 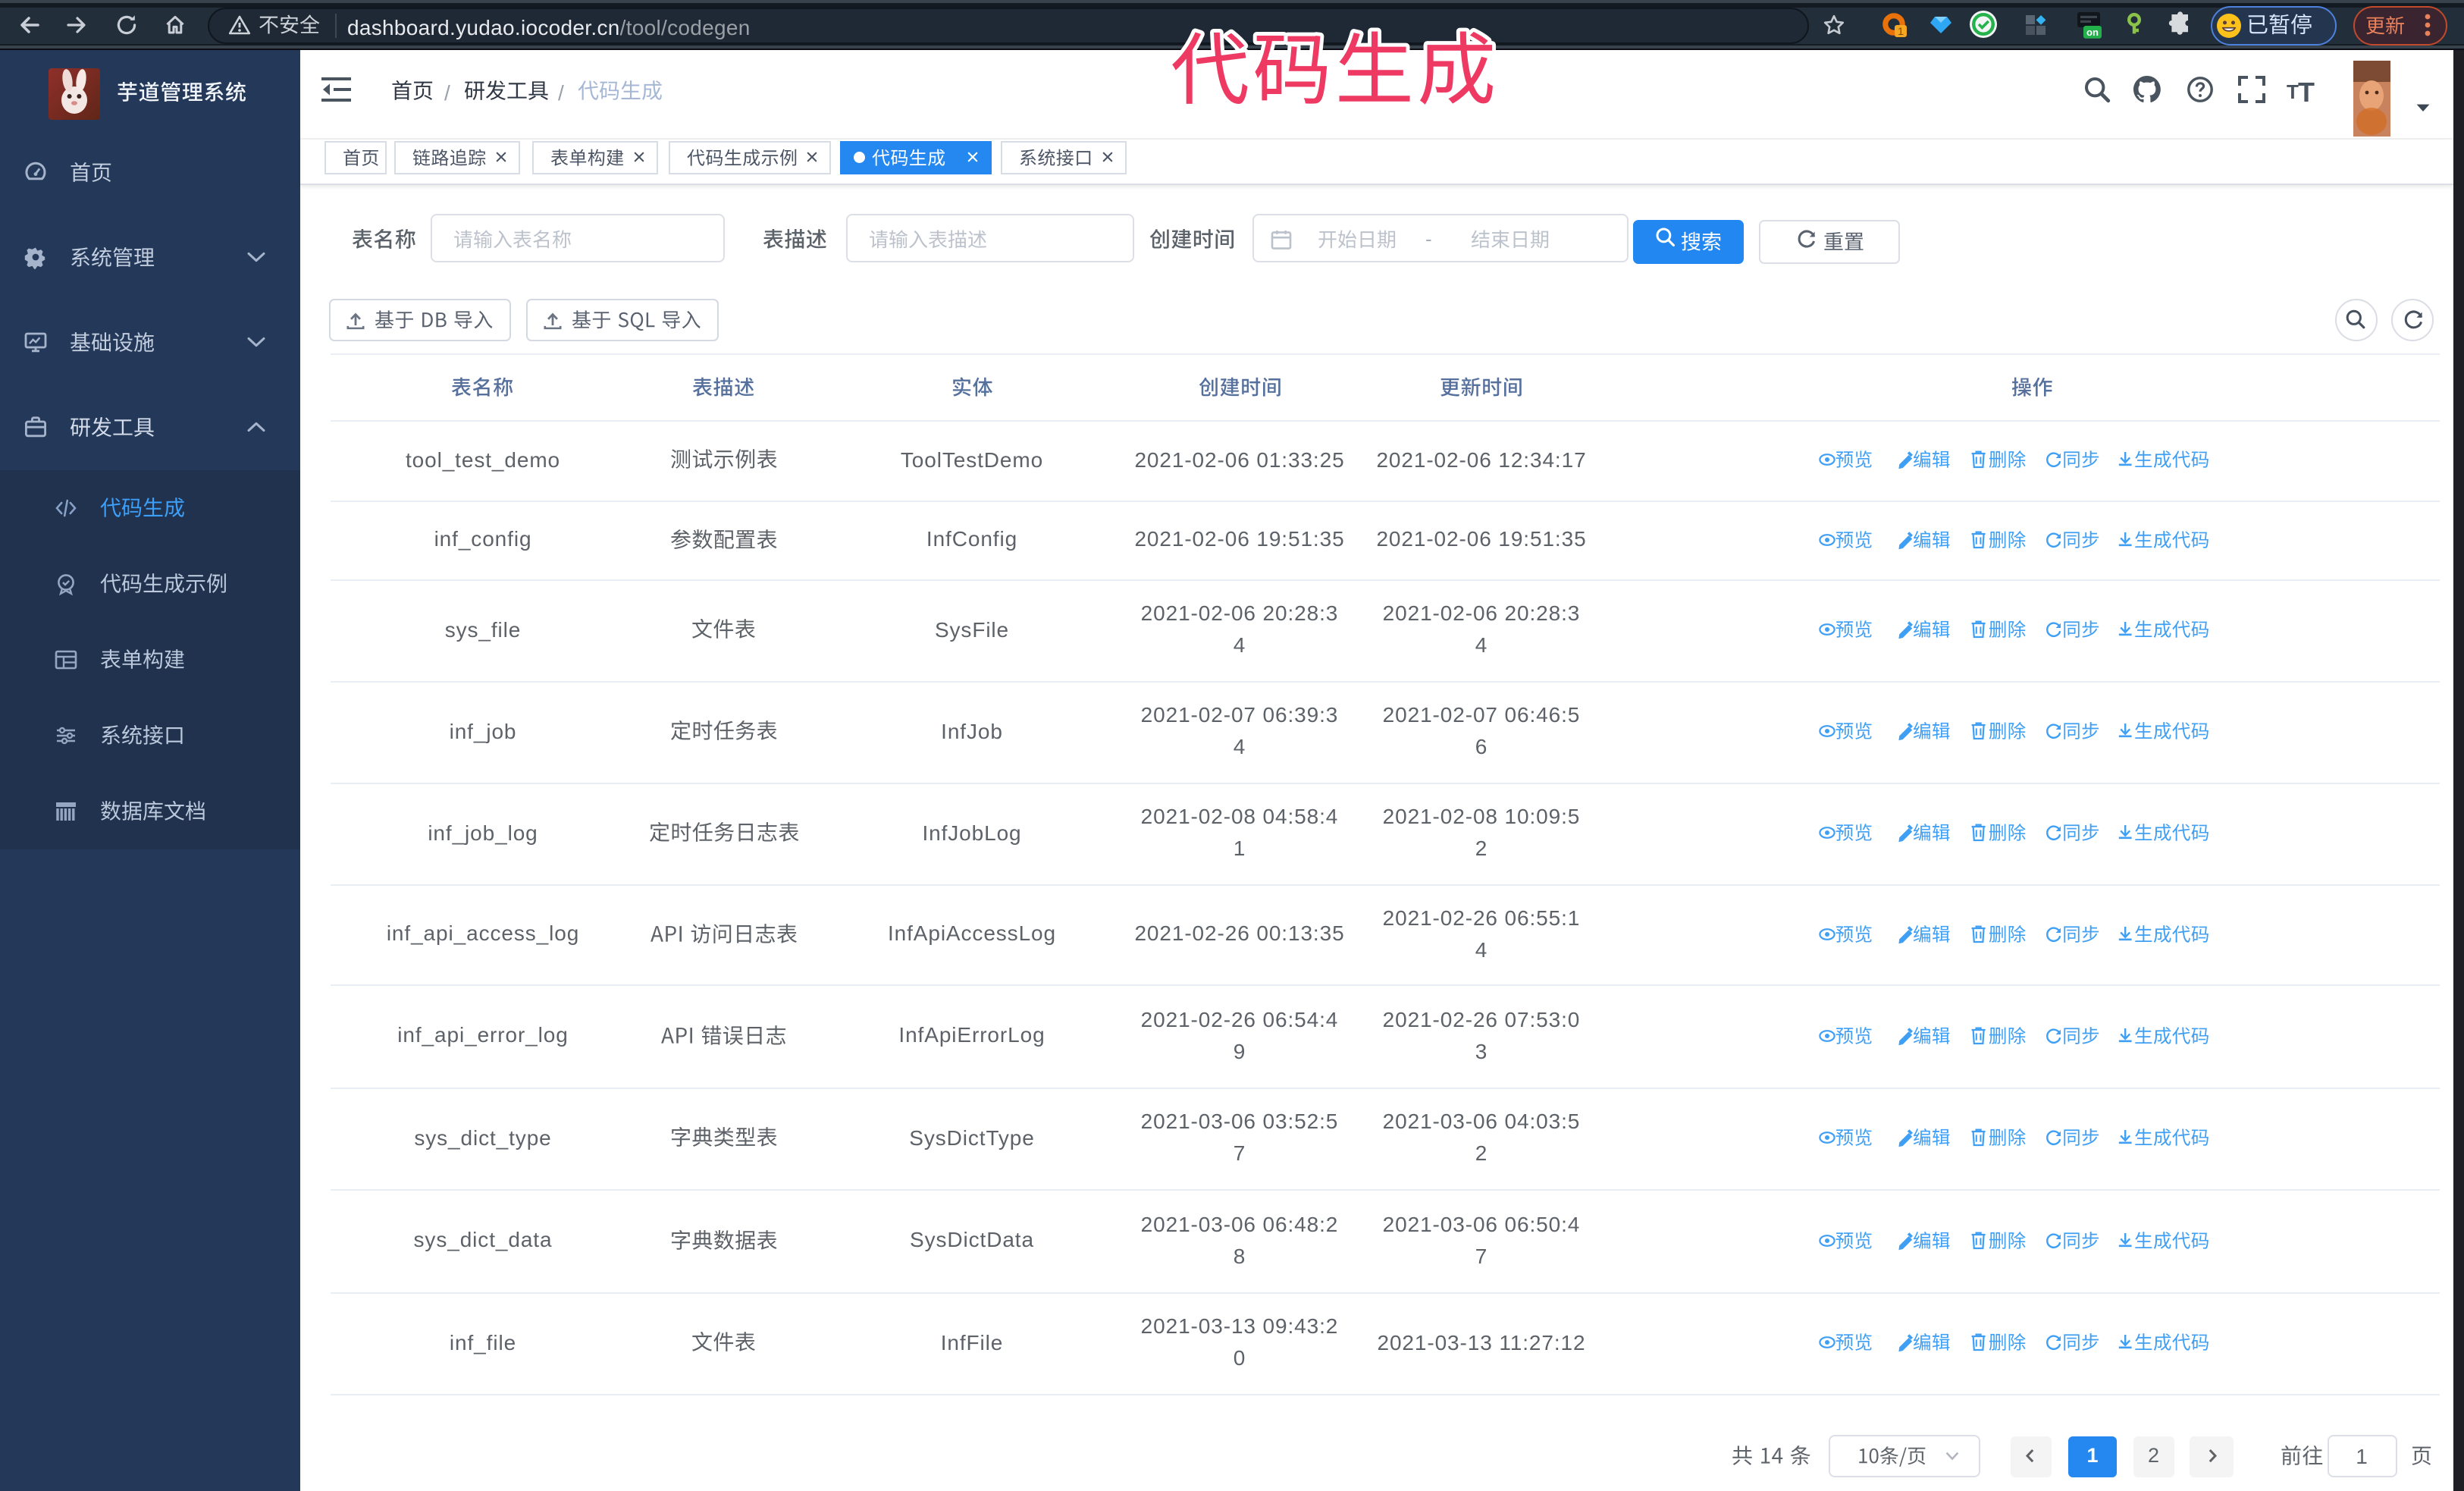 What do you see at coordinates (1901, 31) in the screenshot?
I see `svg-text: 1` at bounding box center [1901, 31].